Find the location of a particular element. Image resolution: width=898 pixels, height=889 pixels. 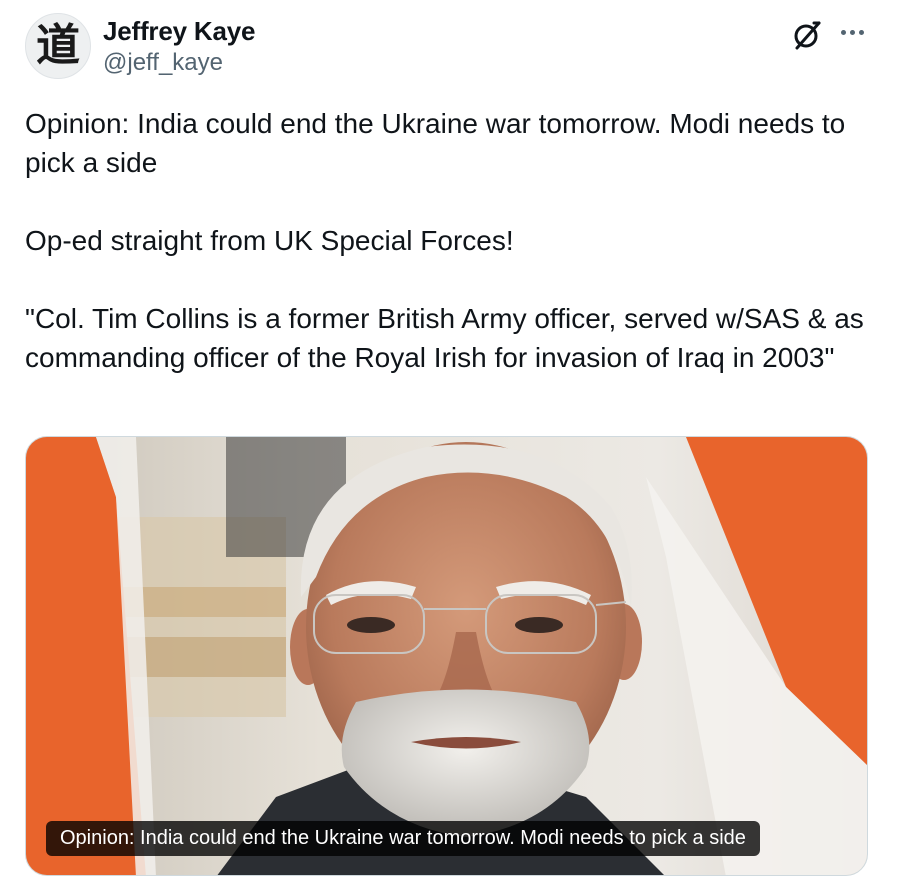

avatar-glyph: 道 is located at coordinates (58, 45).